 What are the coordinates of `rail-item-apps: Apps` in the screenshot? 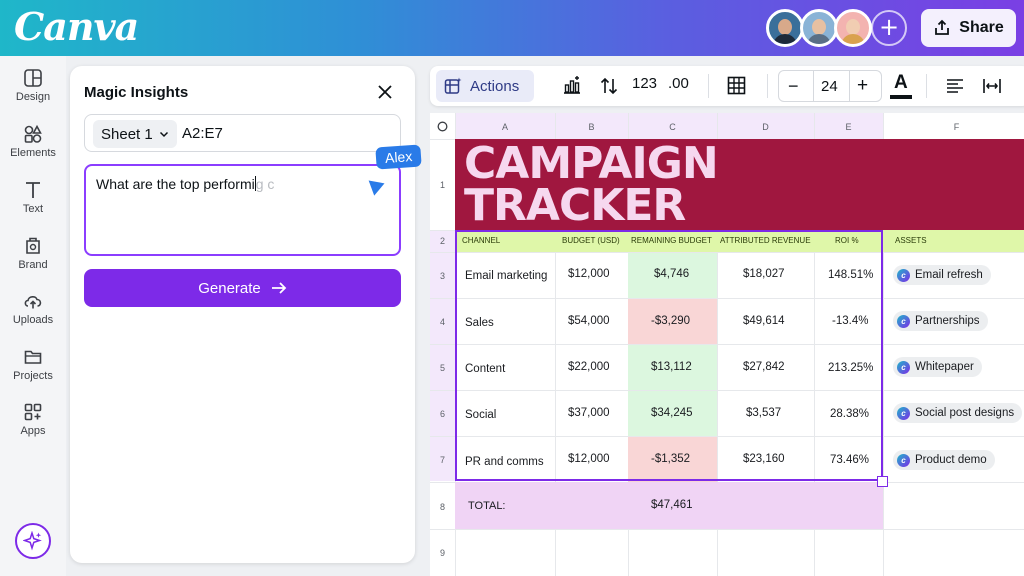 It's located at (33, 419).